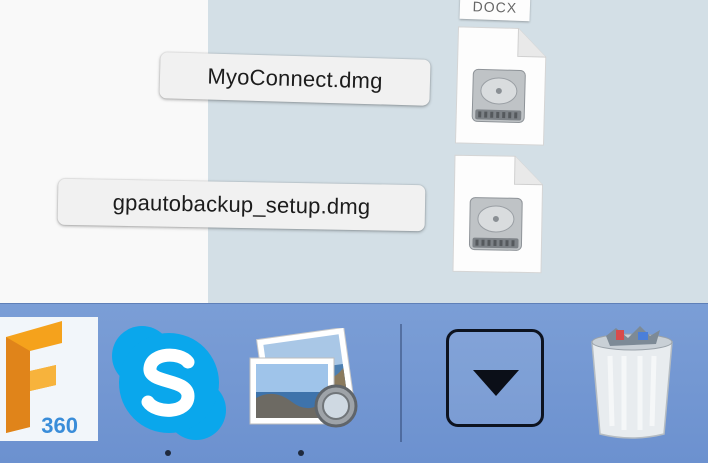 The image size is (708, 463). I want to click on triangle-down-icon, so click(496, 383).